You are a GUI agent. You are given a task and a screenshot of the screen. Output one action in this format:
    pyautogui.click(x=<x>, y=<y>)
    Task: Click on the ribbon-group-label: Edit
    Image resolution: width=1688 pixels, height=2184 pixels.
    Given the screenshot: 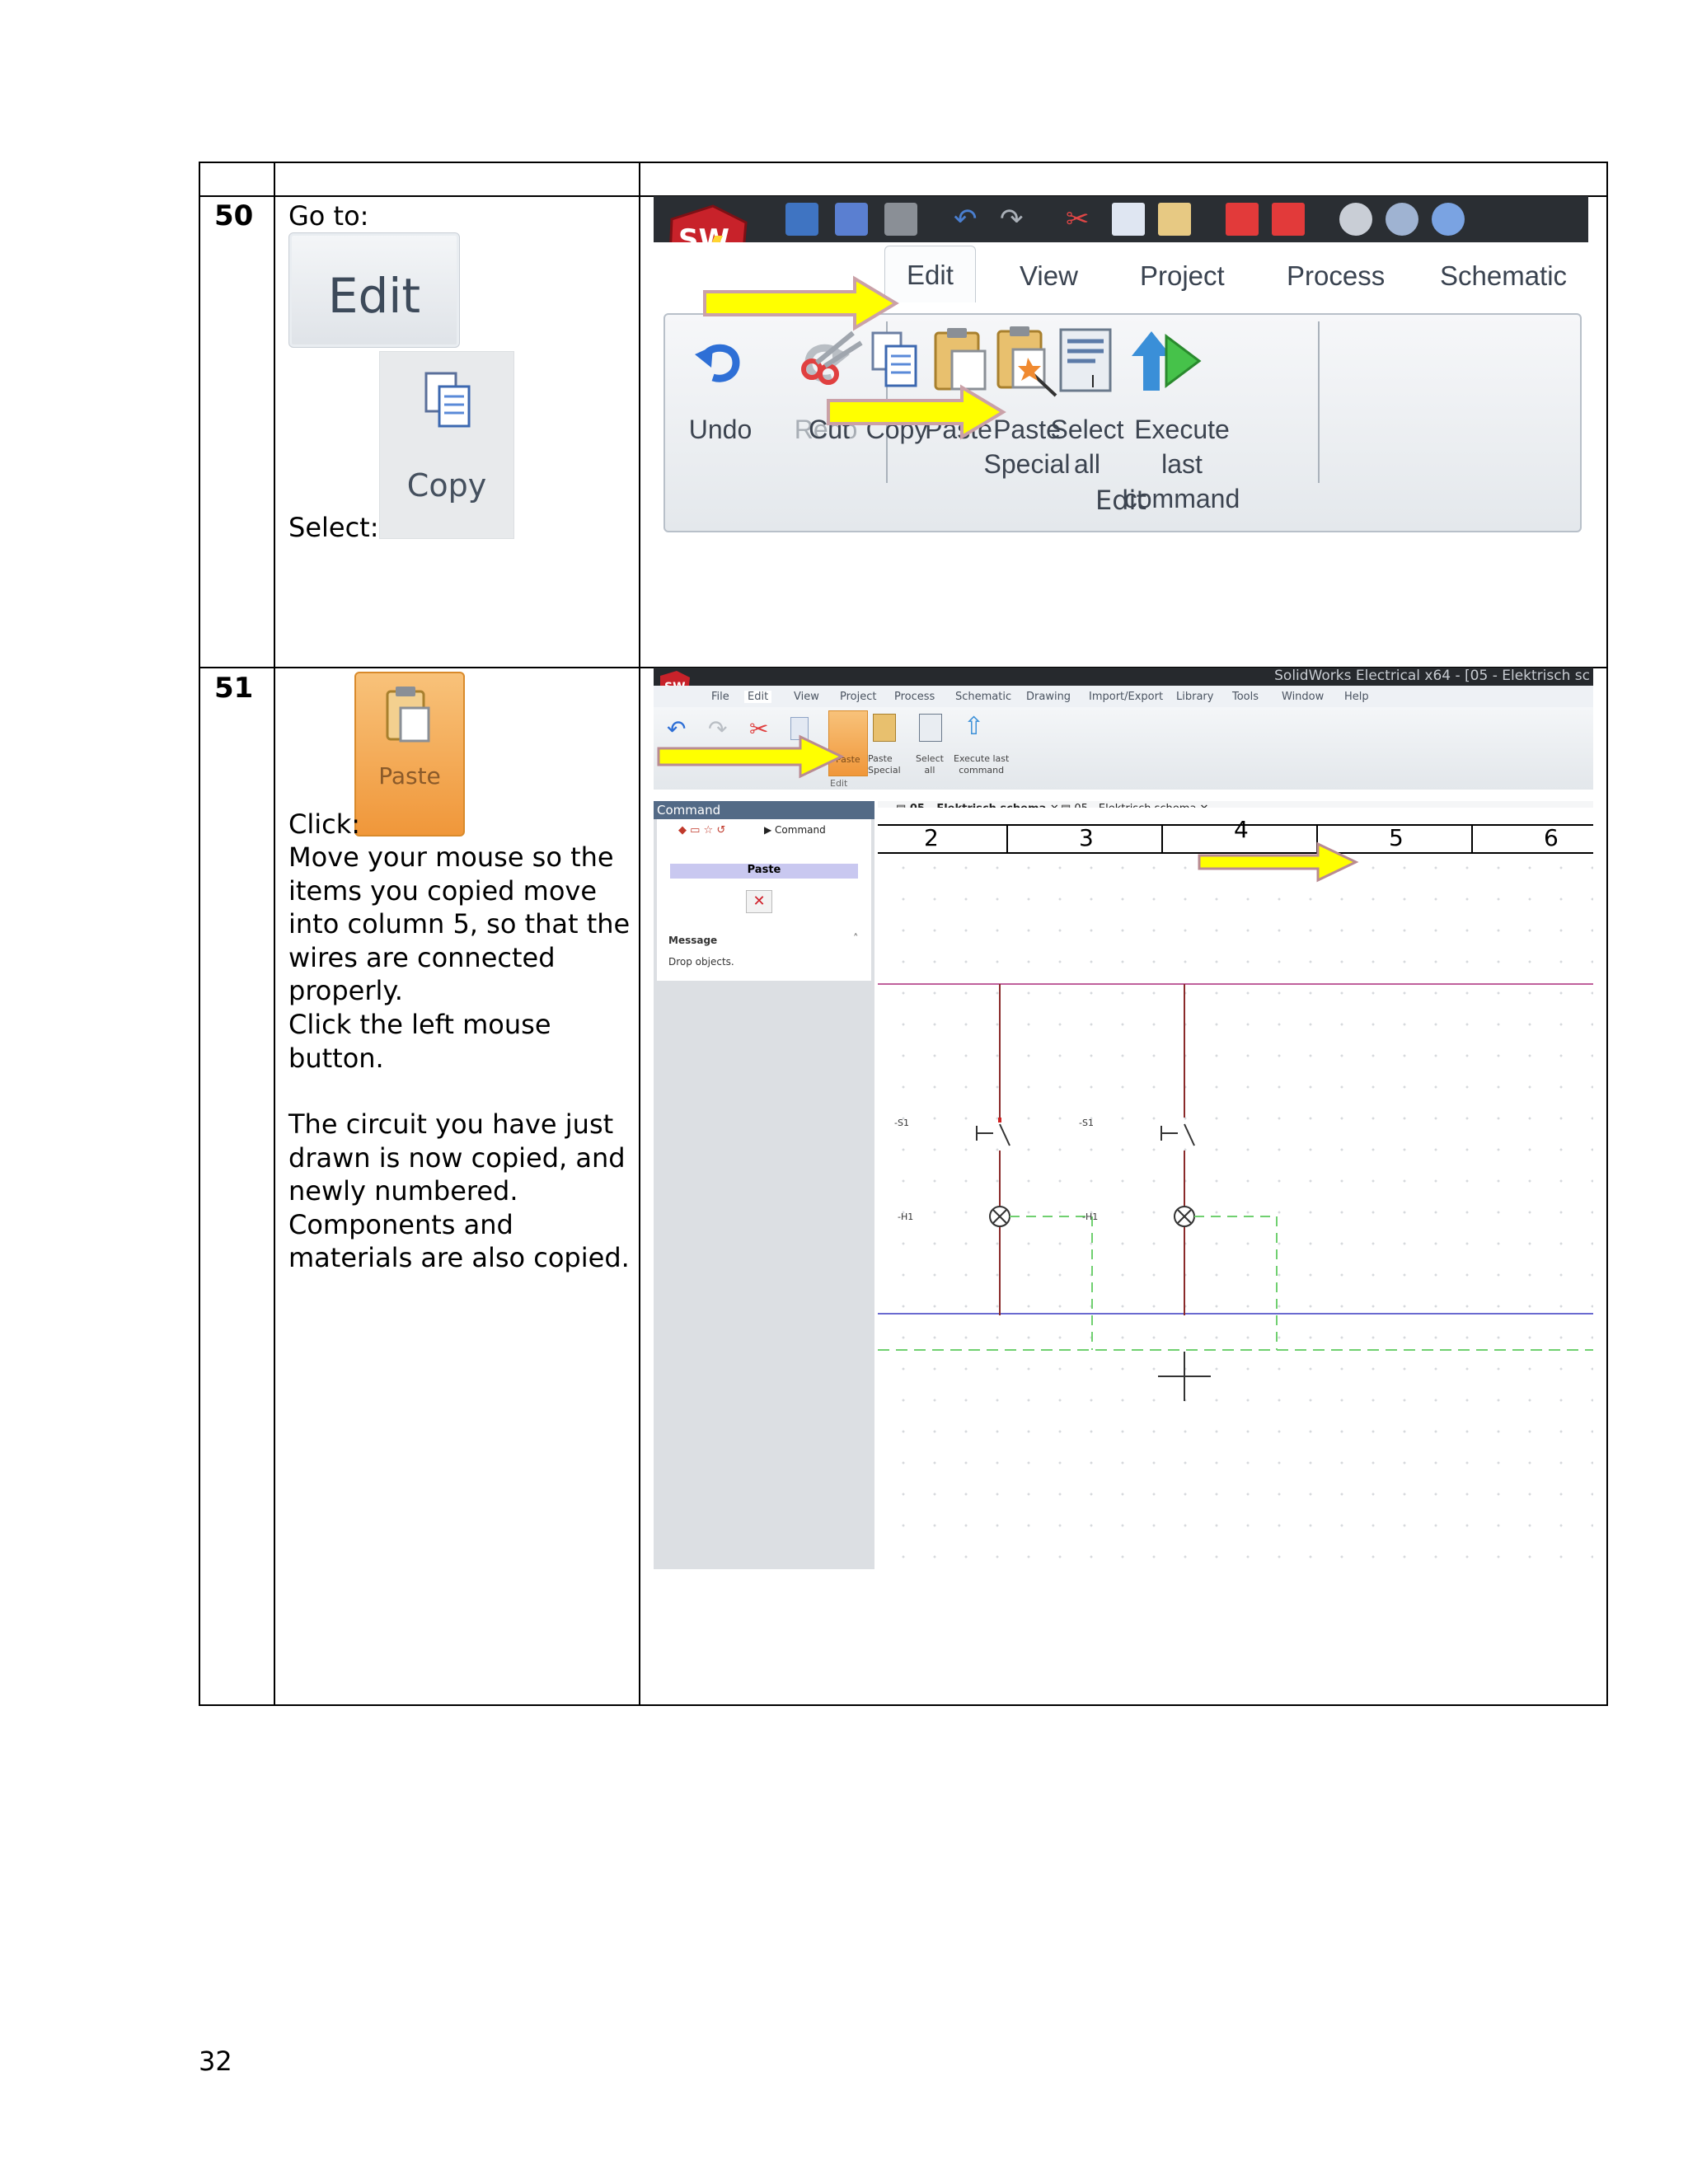 What is the action you would take?
    pyautogui.click(x=1121, y=500)
    